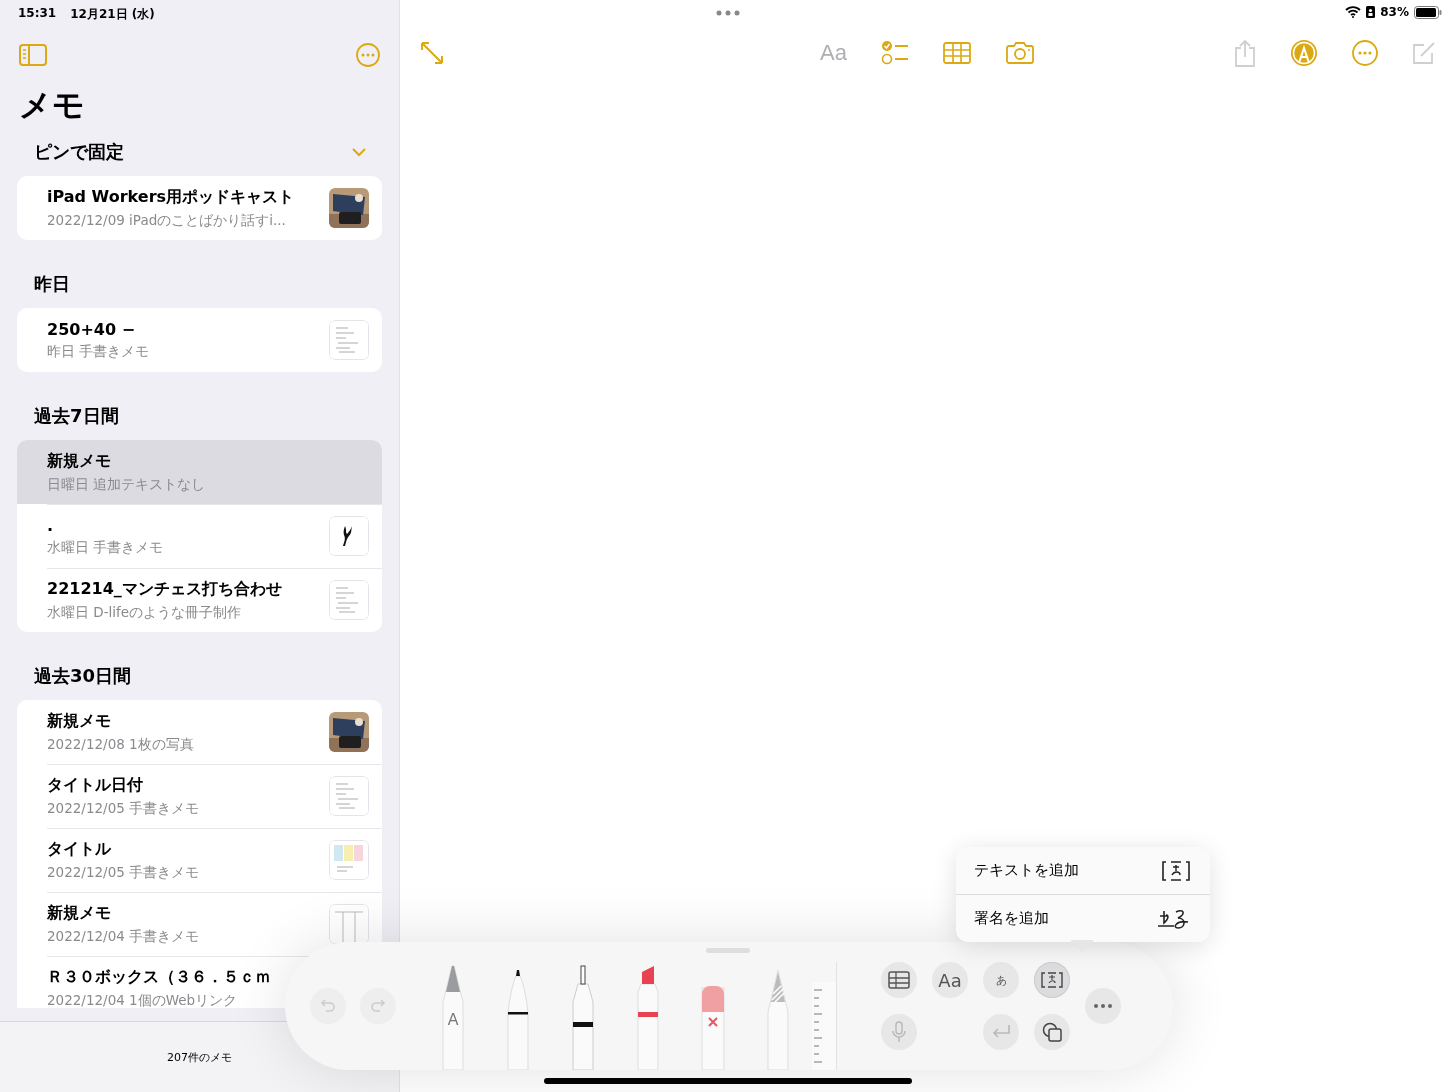  What do you see at coordinates (1353, 12) in the screenshot?
I see `wifi-icon` at bounding box center [1353, 12].